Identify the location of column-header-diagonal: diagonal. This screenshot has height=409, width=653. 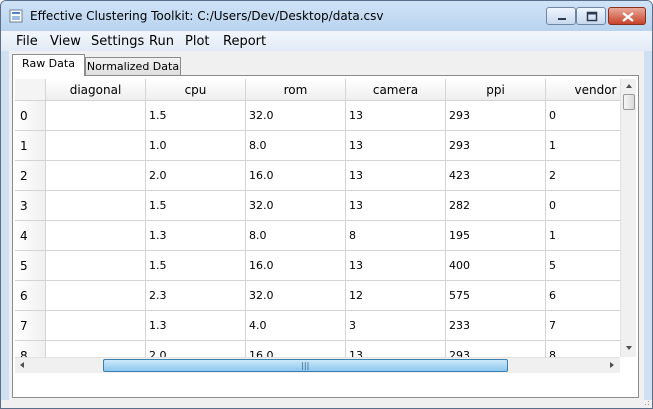
(96, 90).